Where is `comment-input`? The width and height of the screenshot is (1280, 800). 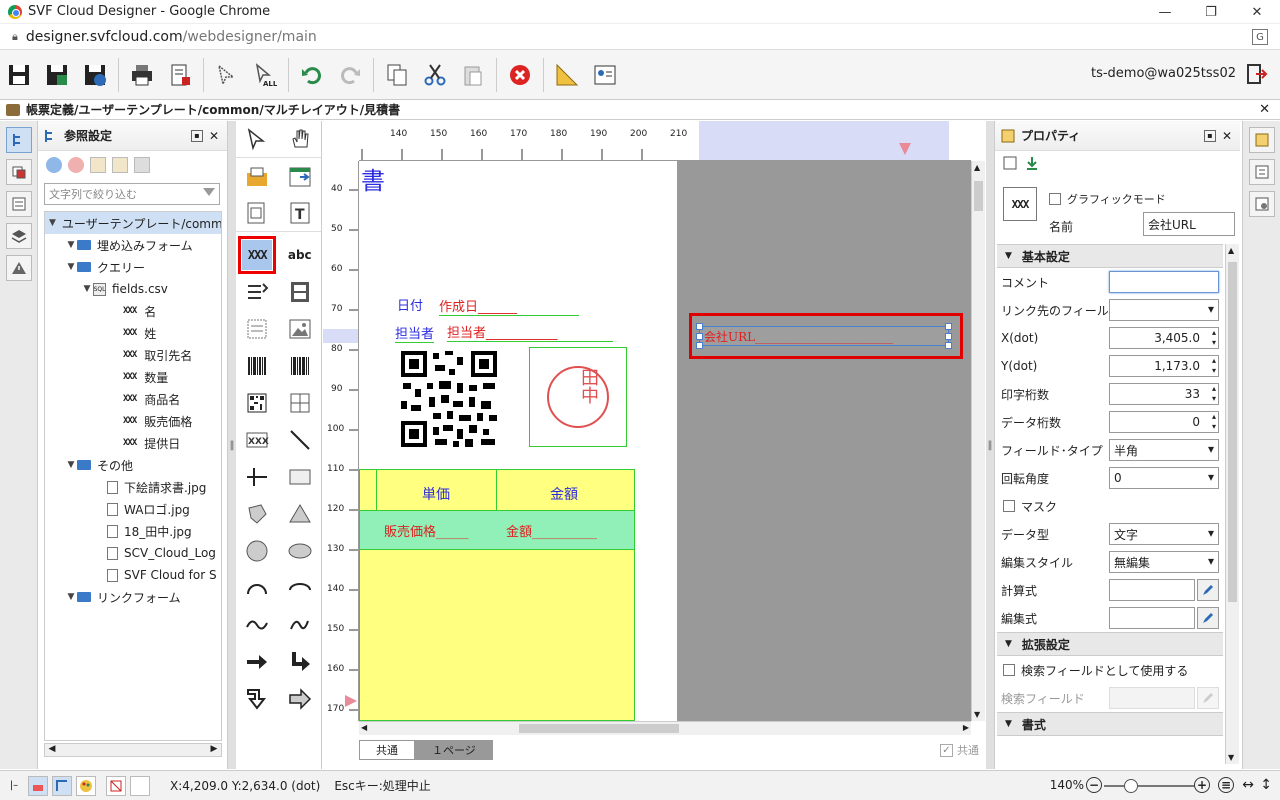
comment-input is located at coordinates (1164, 282).